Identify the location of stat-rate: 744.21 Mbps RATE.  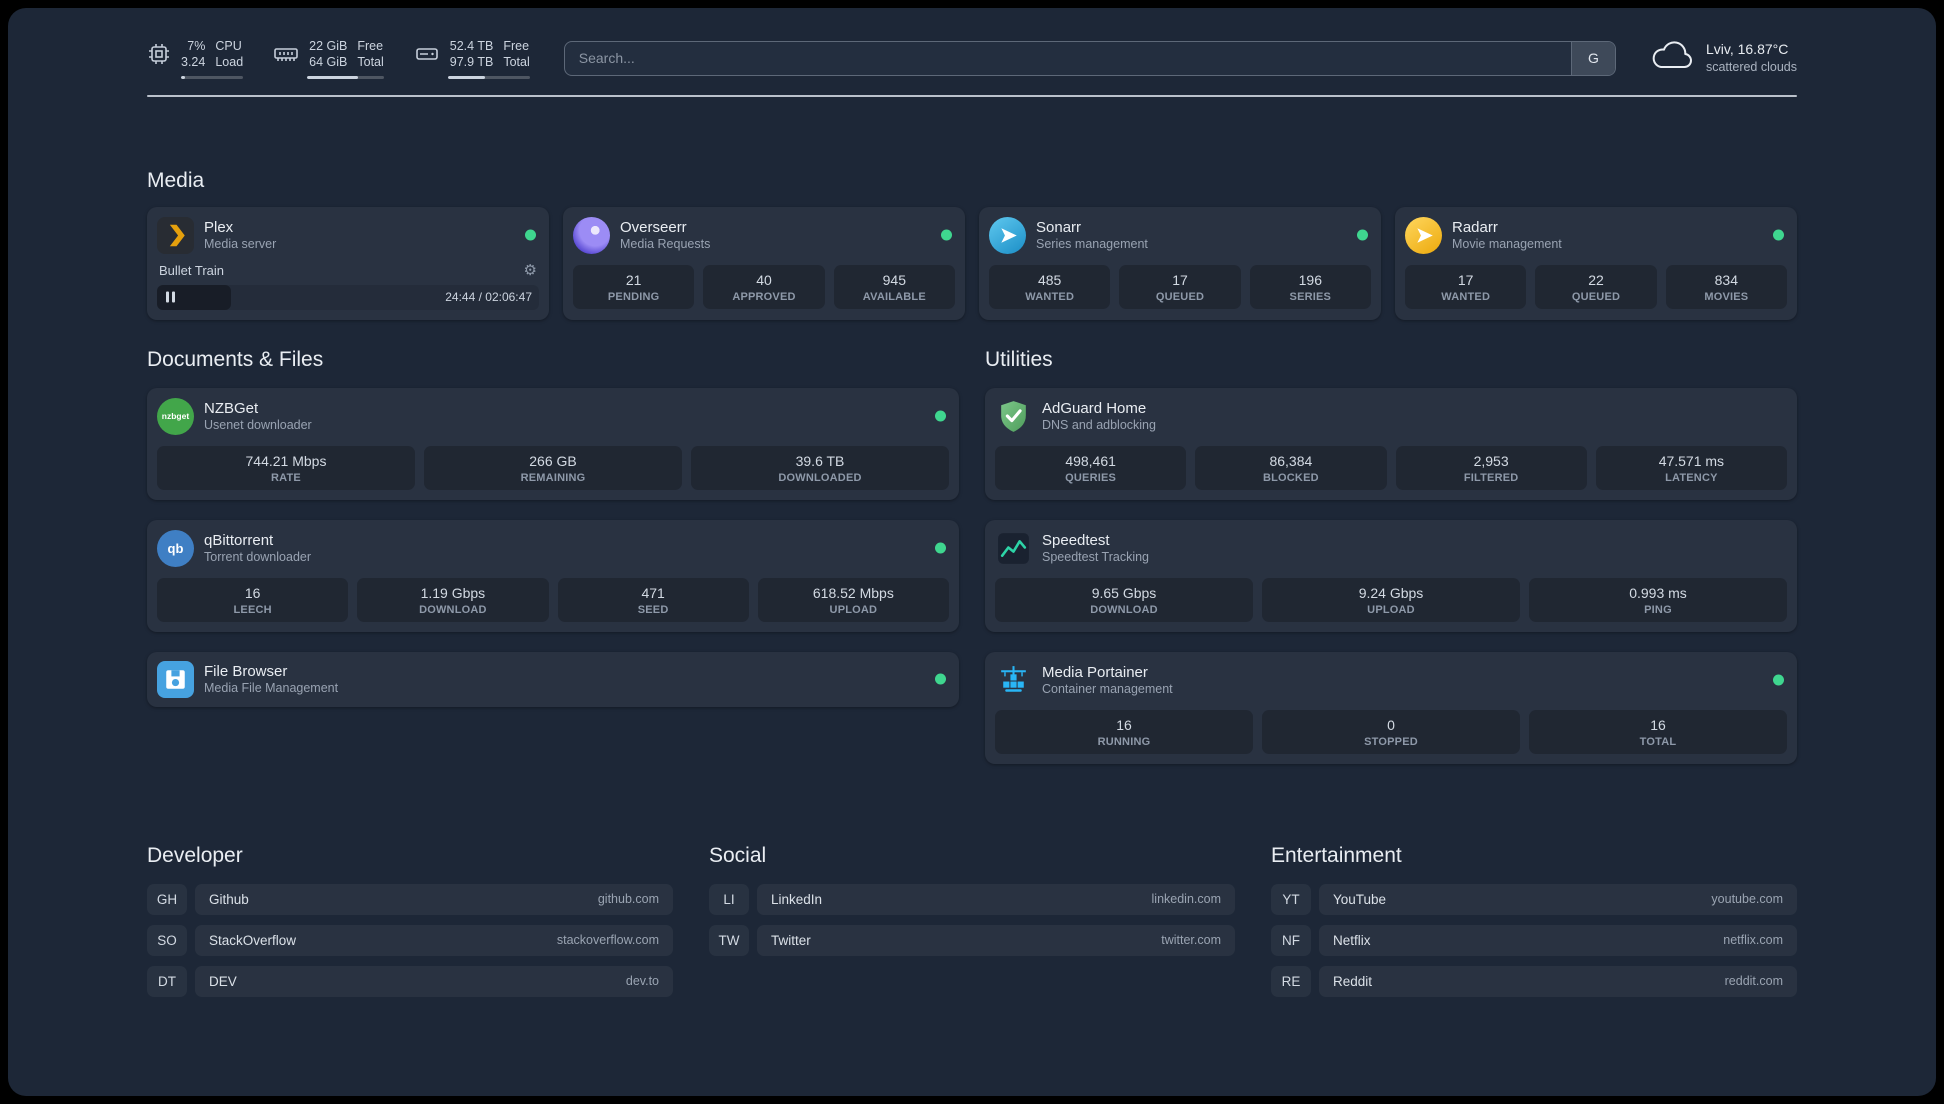
(286, 467).